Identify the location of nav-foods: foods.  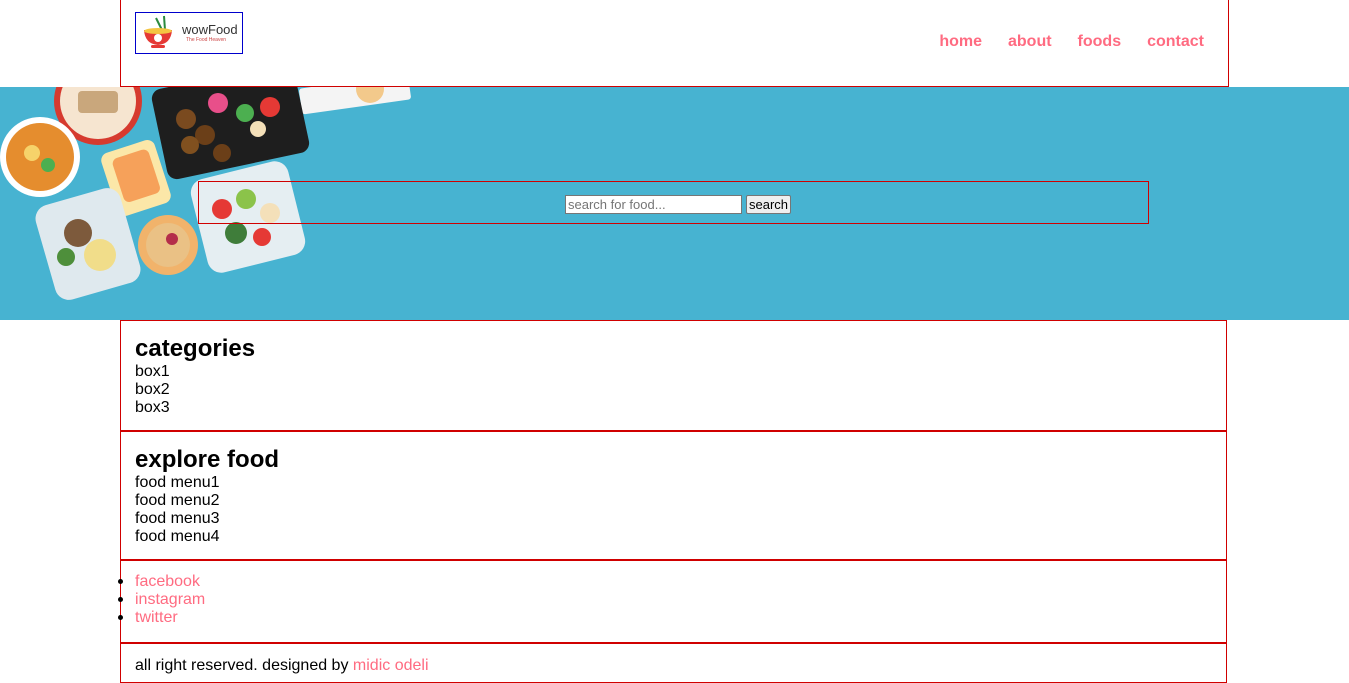
(1100, 42).